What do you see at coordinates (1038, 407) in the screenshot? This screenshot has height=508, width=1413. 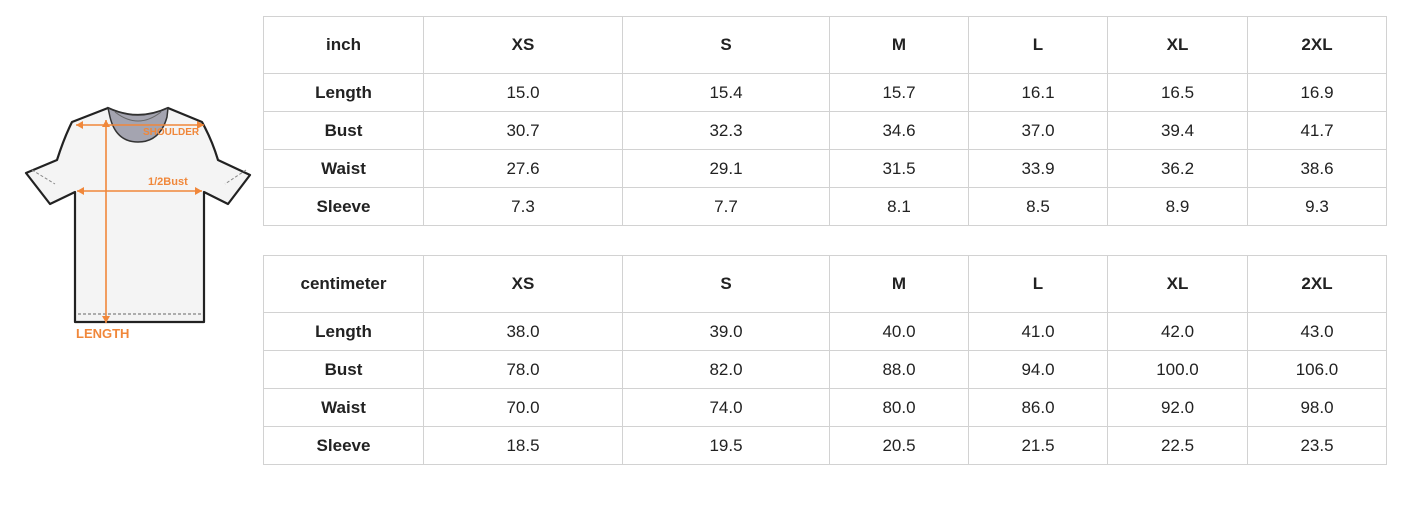 I see `table-cell: 86.0` at bounding box center [1038, 407].